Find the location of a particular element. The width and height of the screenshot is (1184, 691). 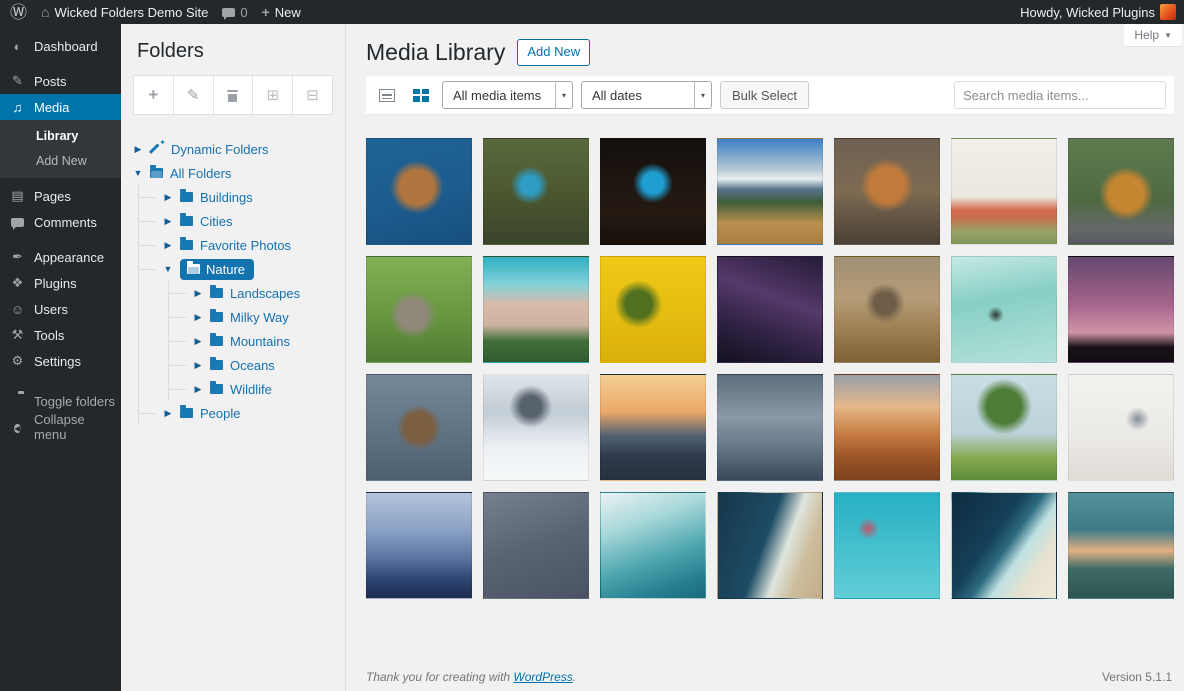

photo-milky-way is located at coordinates (770, 309).